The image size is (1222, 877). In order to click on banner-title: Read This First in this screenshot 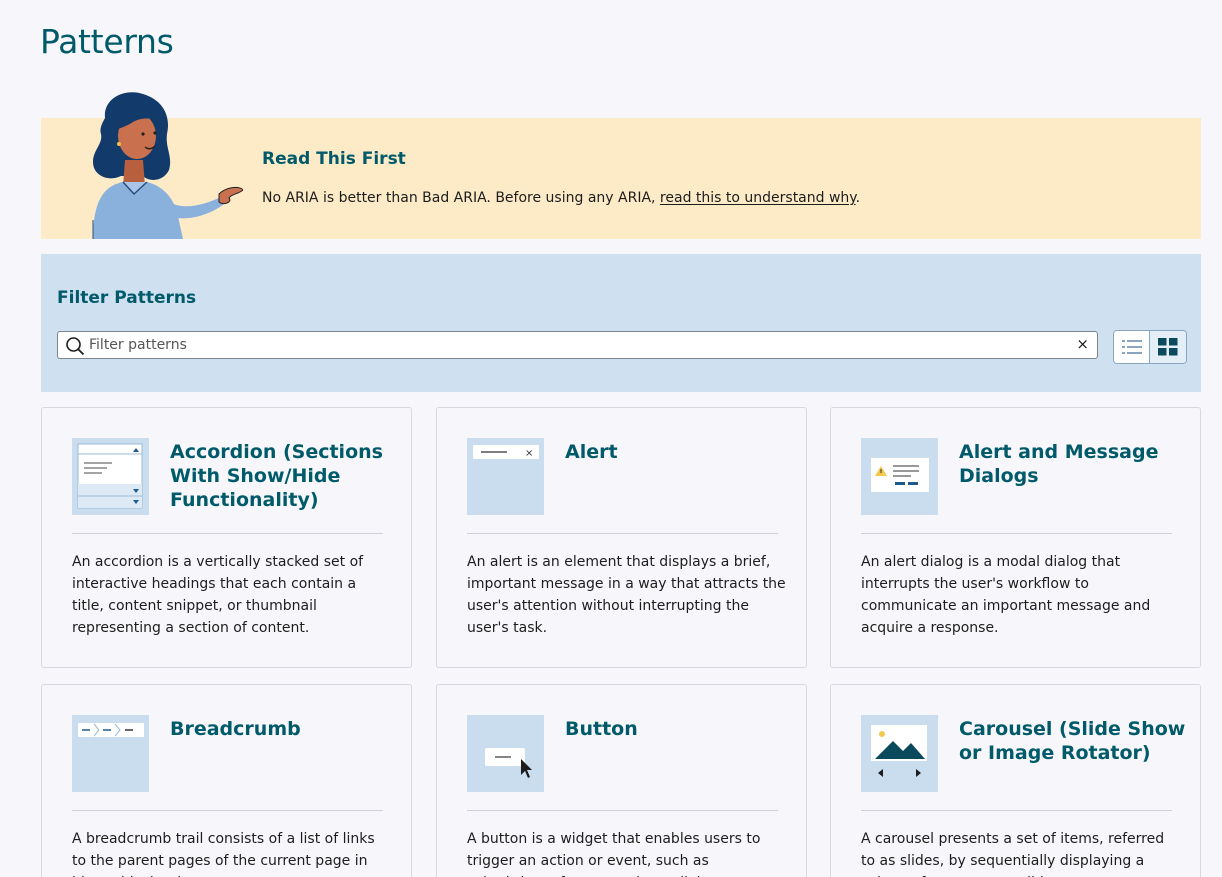, I will do `click(334, 159)`.